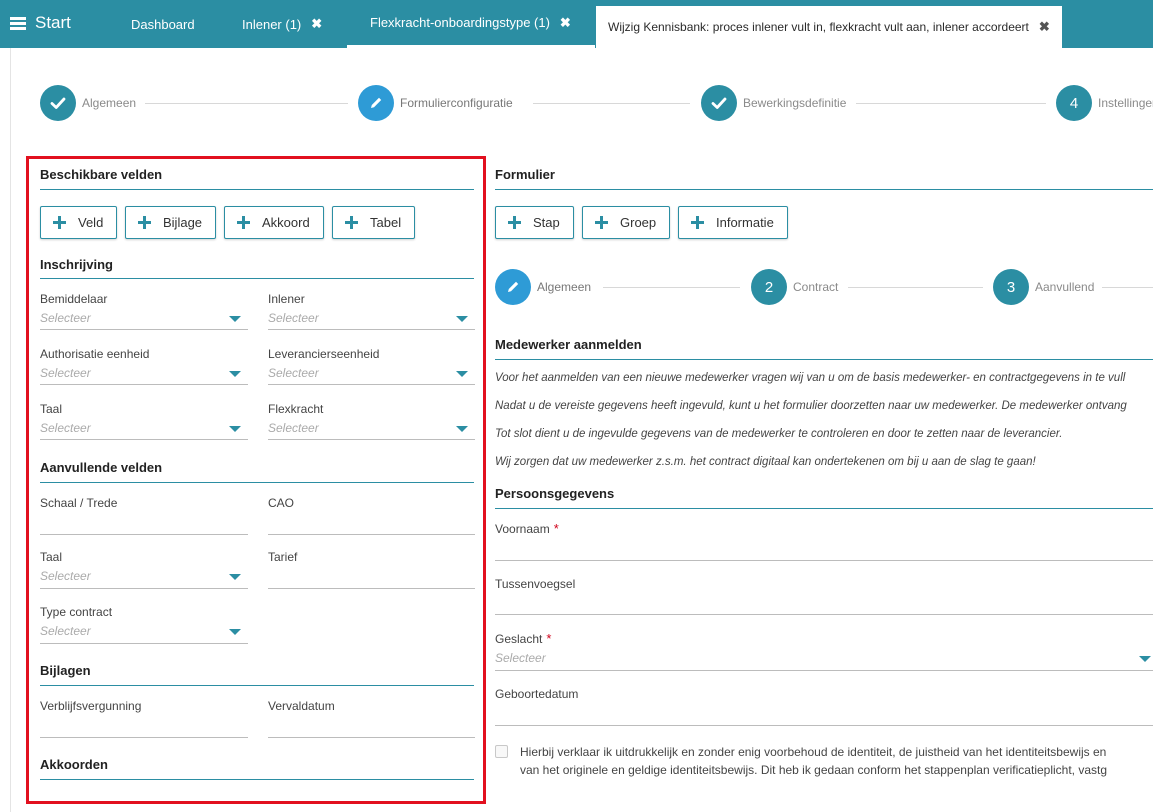 The height and width of the screenshot is (812, 1153). I want to click on voornaam-input, so click(824, 560).